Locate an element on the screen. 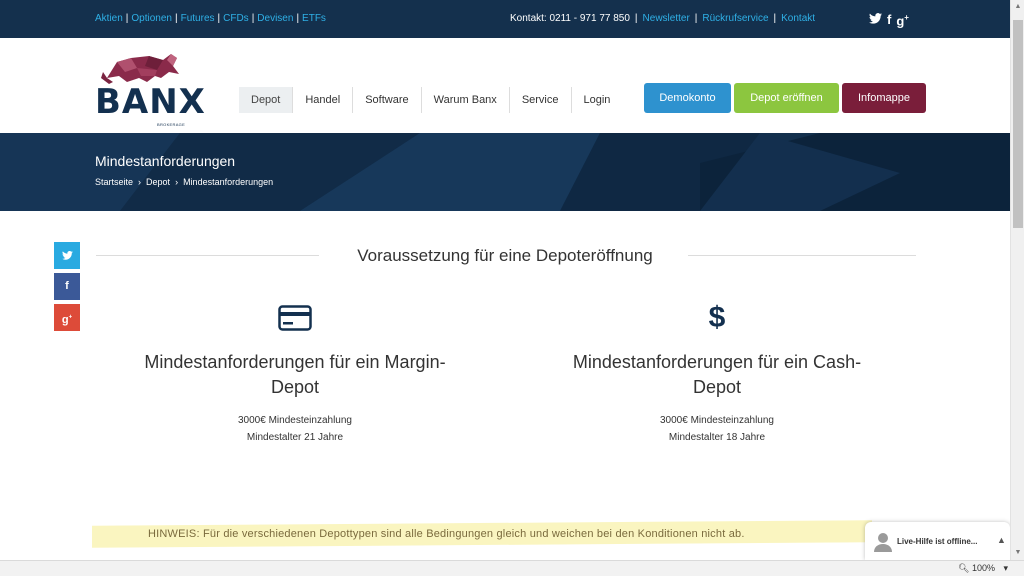 This screenshot has width=1024, height=576. cash-depot-title: Mindestanforderungen für ein Cash-Depot is located at coordinates (717, 374).